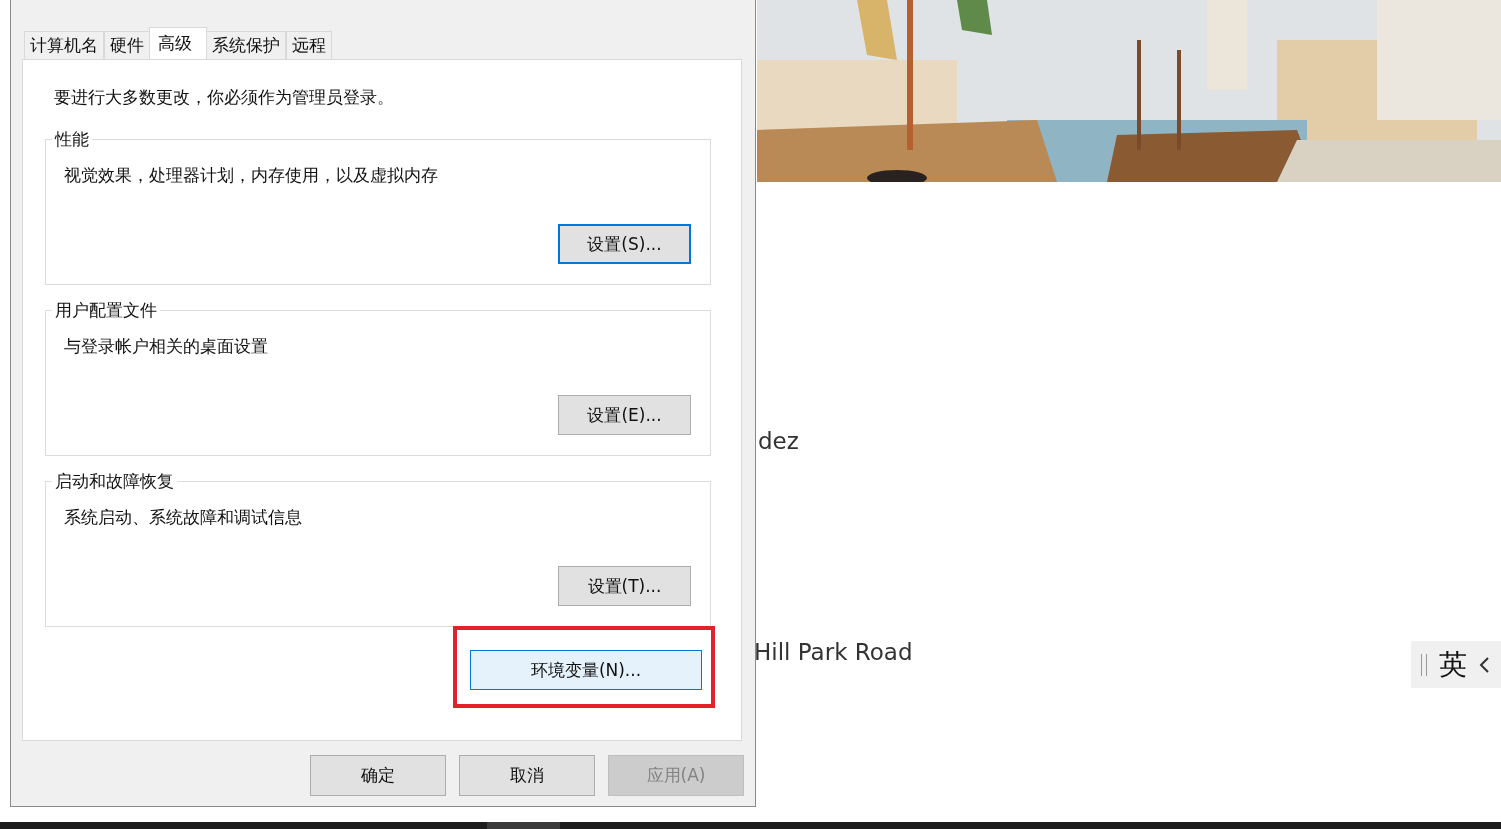 The width and height of the screenshot is (1501, 829). What do you see at coordinates (378, 775) in the screenshot?
I see `dialog-button: 确定` at bounding box center [378, 775].